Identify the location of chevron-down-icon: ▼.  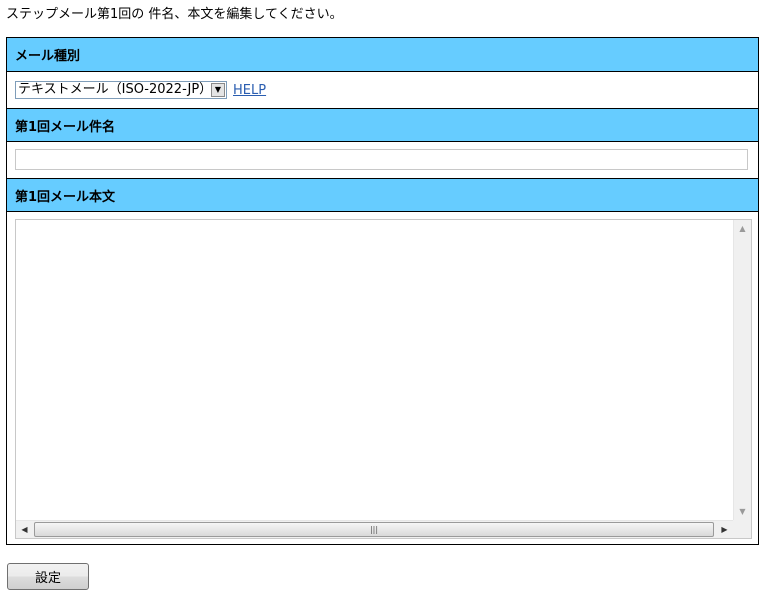
(218, 90).